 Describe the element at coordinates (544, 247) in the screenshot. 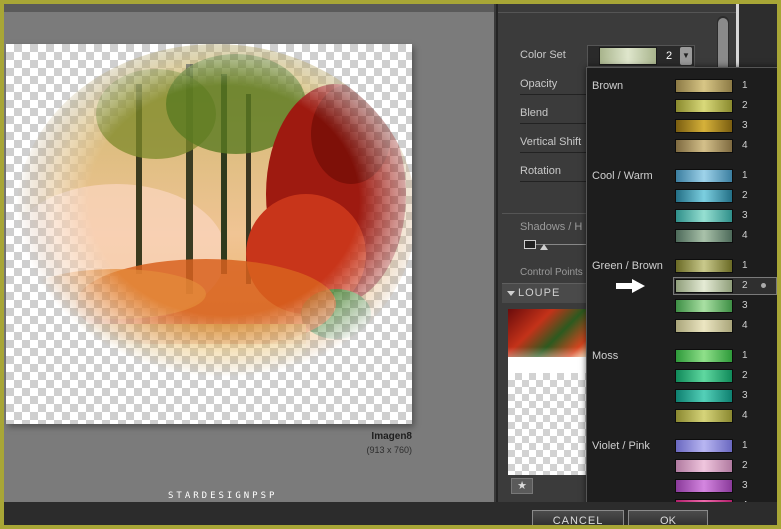

I see `slider-caret-icon` at that location.